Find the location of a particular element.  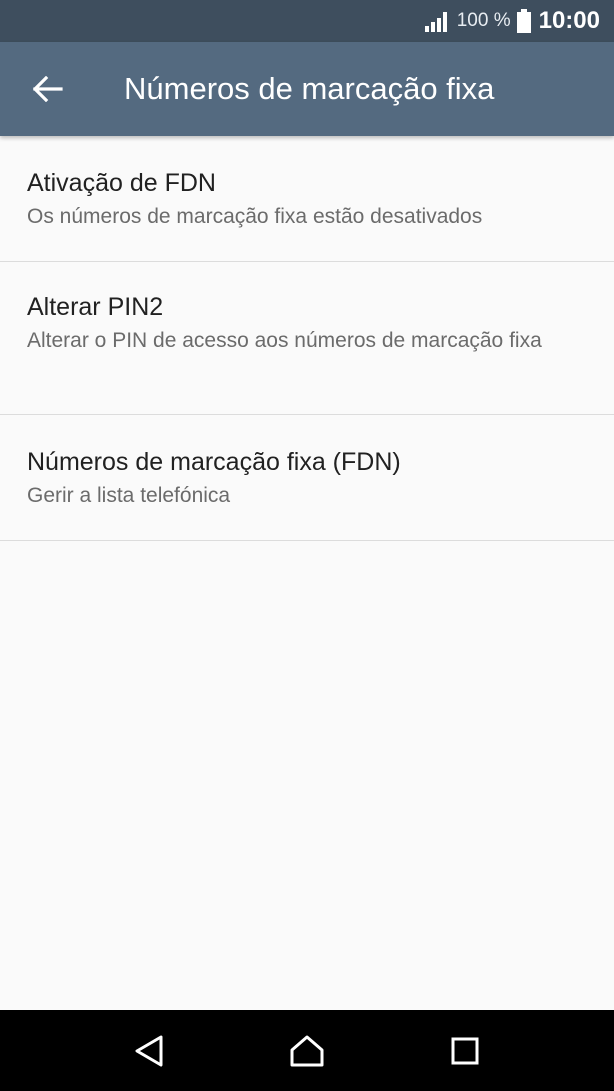

arrow-left-icon is located at coordinates (48, 89).